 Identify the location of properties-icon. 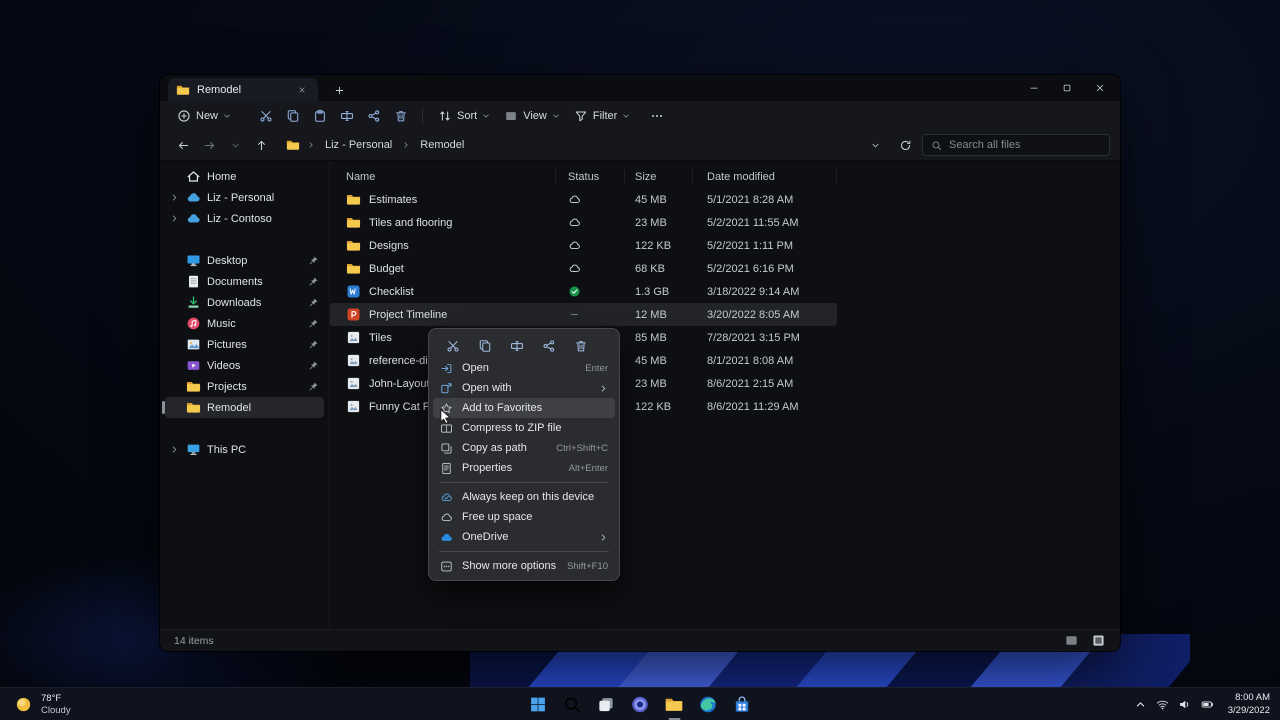
(446, 468).